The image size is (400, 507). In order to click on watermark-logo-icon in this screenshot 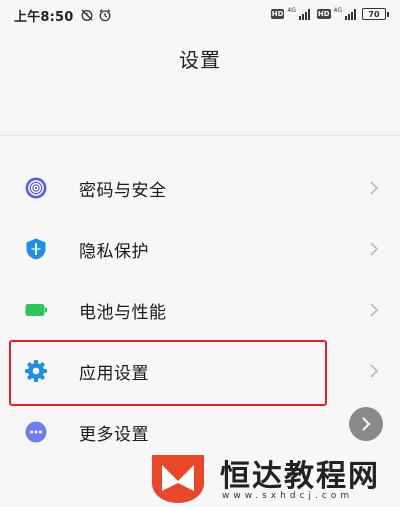, I will do `click(178, 479)`.